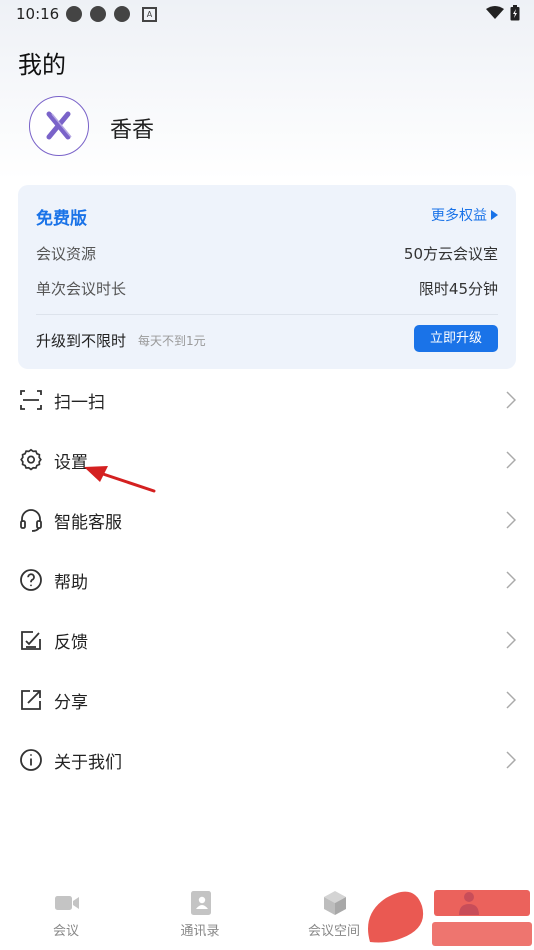 The height and width of the screenshot is (950, 534). Describe the element at coordinates (81, 289) in the screenshot. I see `plan-row-label: 单次会议时长` at that location.